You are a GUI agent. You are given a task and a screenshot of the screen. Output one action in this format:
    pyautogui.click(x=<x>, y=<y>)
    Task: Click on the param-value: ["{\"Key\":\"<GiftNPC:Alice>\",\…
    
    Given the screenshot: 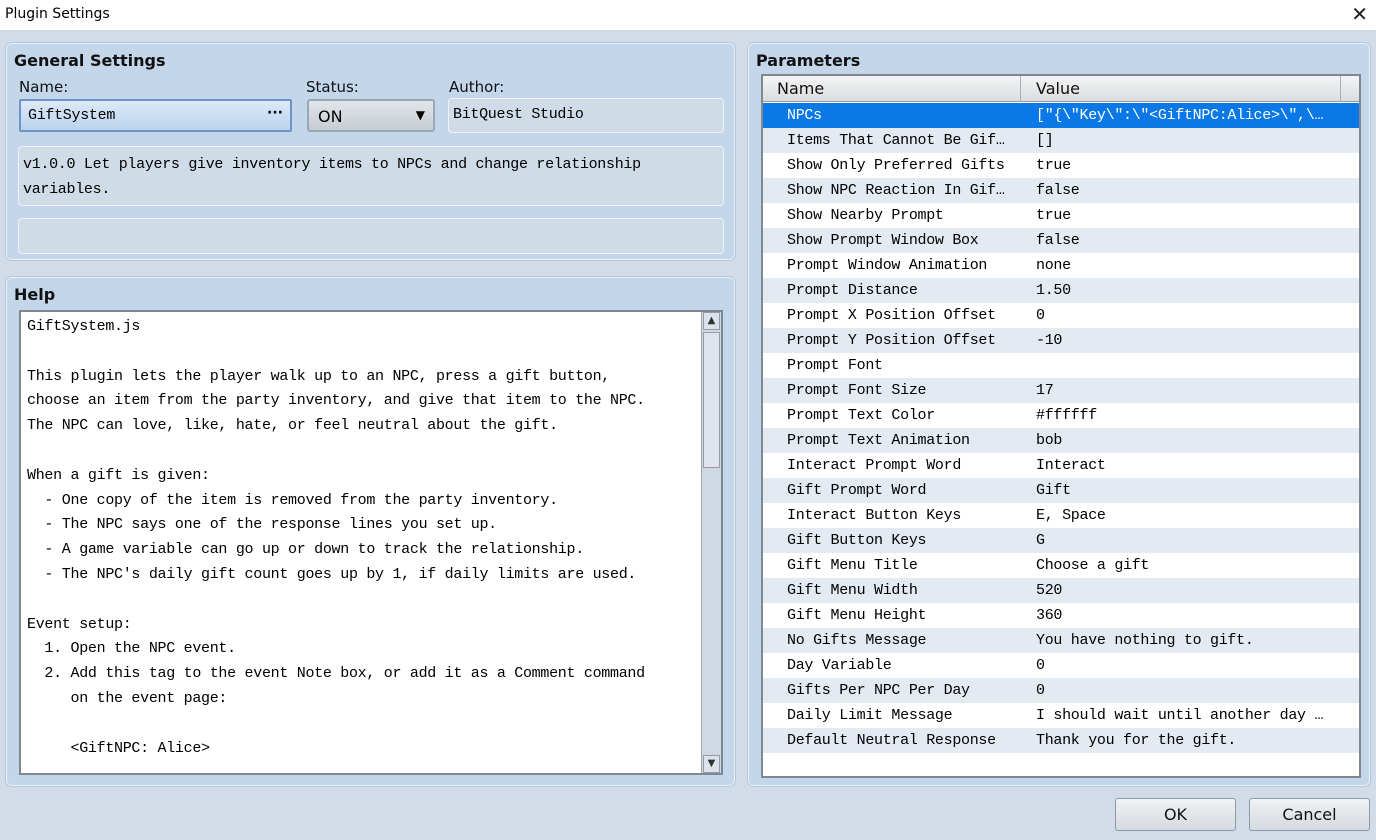 What is the action you would take?
    pyautogui.click(x=1180, y=115)
    